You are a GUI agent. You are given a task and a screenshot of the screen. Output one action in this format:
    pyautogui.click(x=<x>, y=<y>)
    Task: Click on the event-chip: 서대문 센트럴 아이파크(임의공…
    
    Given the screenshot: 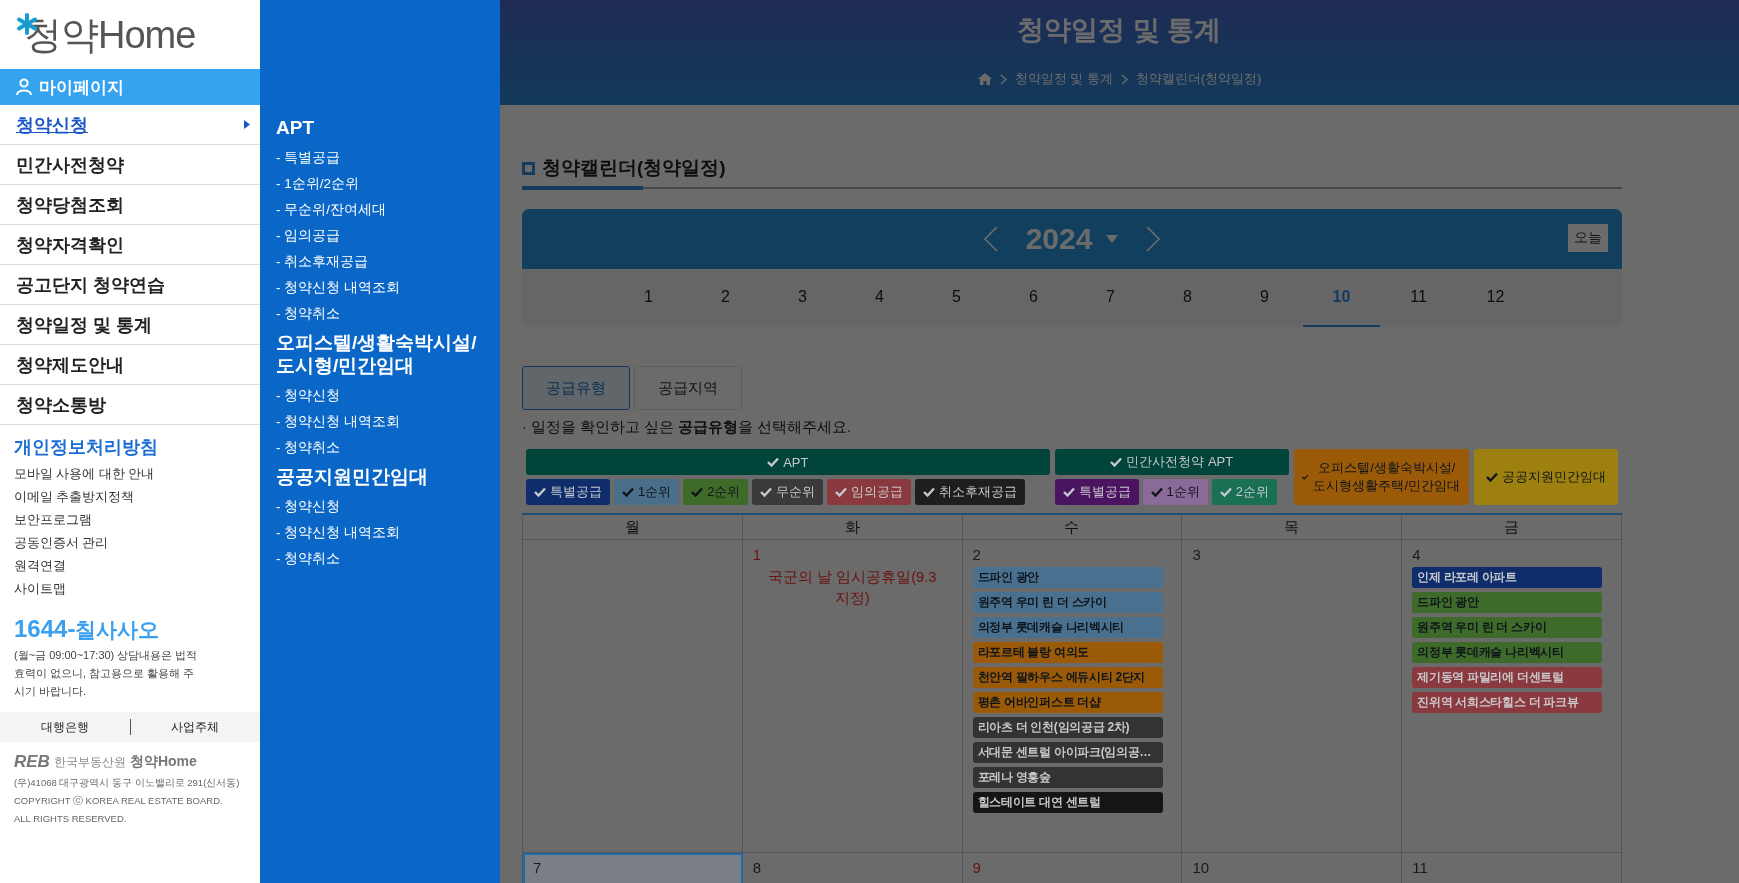 What is the action you would take?
    pyautogui.click(x=1067, y=752)
    